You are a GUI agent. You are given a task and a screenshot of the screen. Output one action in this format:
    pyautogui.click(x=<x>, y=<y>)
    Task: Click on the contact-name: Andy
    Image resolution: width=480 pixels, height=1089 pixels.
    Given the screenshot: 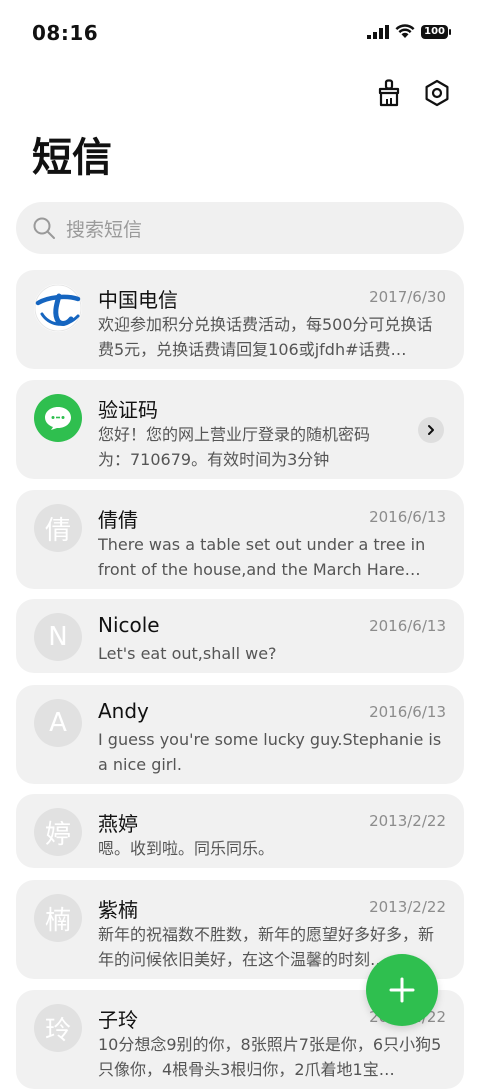 What is the action you would take?
    pyautogui.click(x=123, y=711)
    